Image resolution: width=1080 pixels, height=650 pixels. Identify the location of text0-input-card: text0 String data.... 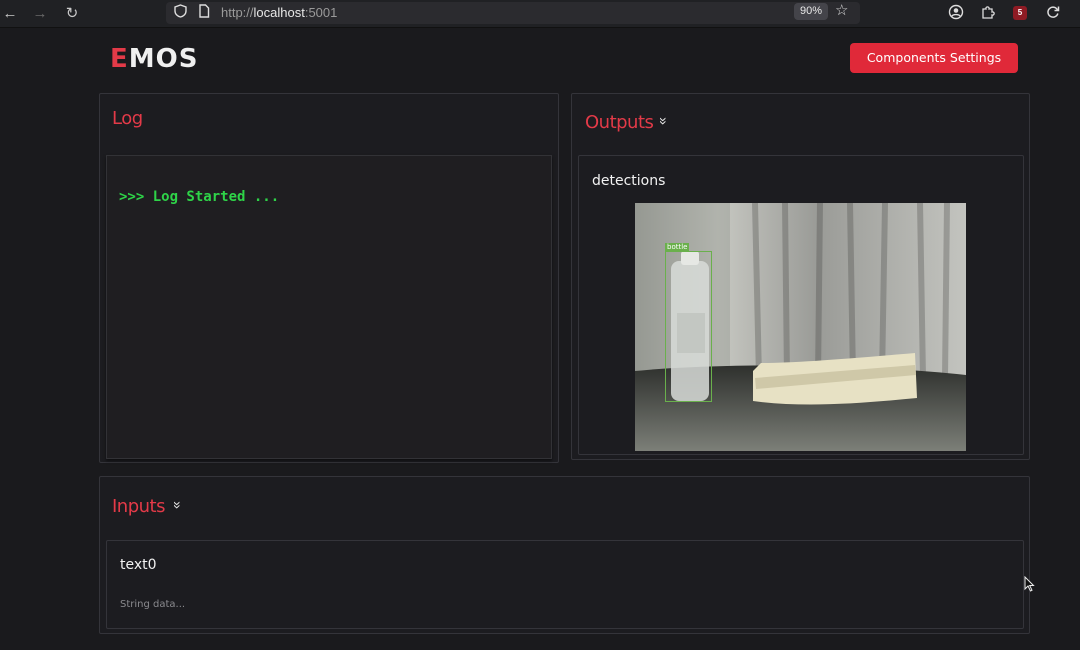
(565, 584).